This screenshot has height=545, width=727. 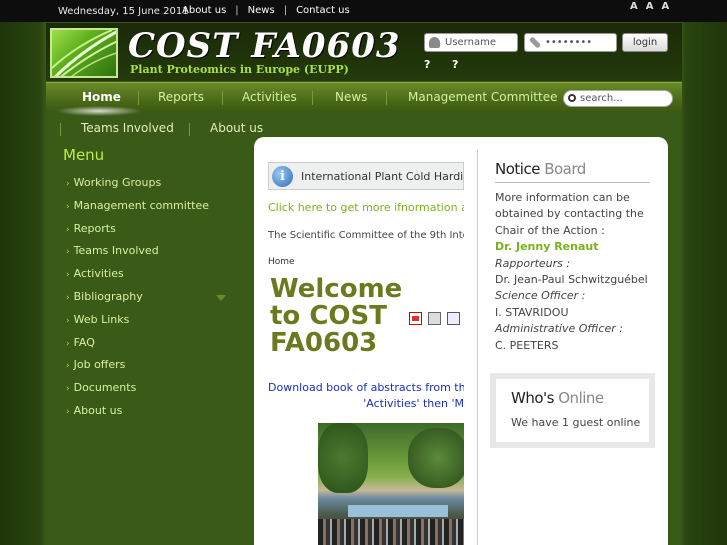 I want to click on password-value: ••••••••, so click(x=569, y=42).